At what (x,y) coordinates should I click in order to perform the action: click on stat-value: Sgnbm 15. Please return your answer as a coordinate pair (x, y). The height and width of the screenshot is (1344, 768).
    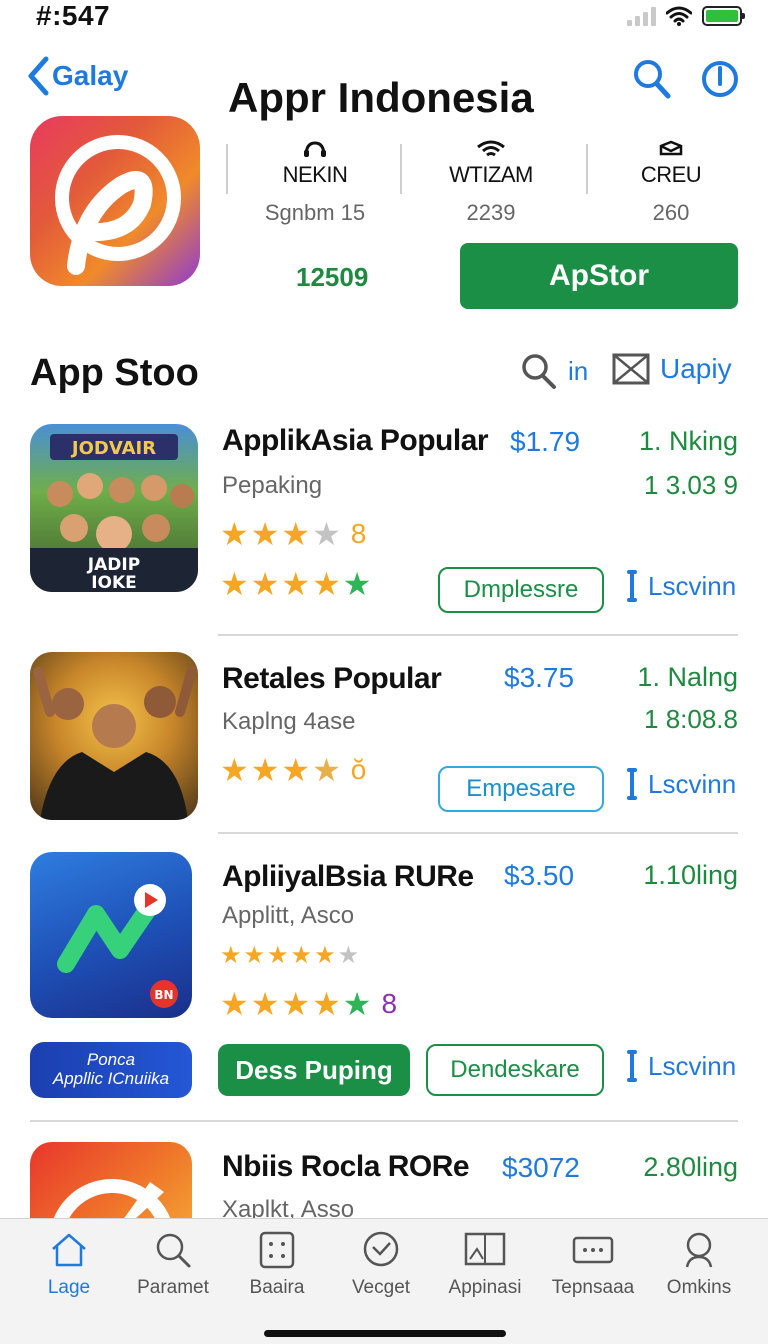
    Looking at the image, I should click on (315, 212).